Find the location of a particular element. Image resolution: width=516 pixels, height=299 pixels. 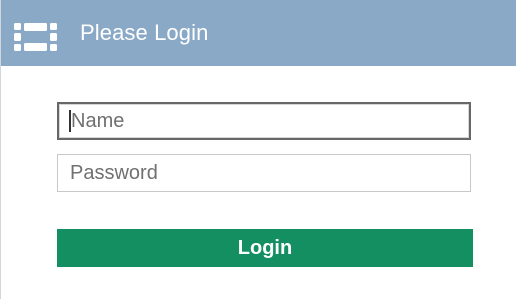

name-input is located at coordinates (264, 121).